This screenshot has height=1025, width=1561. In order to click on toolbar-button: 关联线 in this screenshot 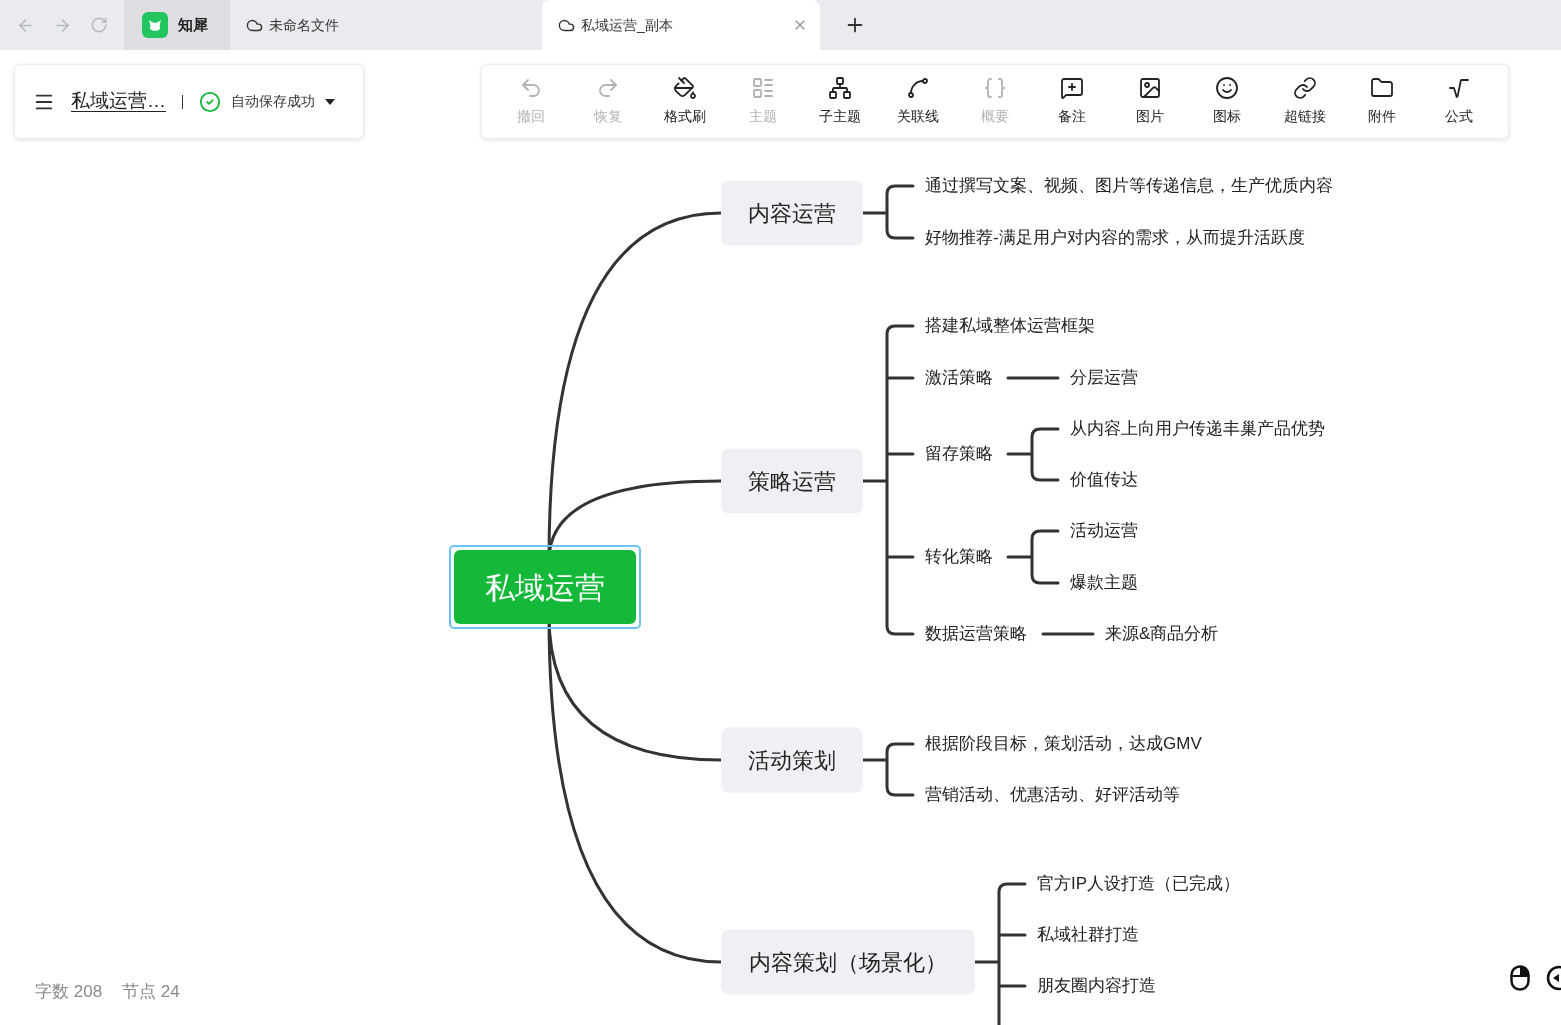, I will do `click(917, 101)`.